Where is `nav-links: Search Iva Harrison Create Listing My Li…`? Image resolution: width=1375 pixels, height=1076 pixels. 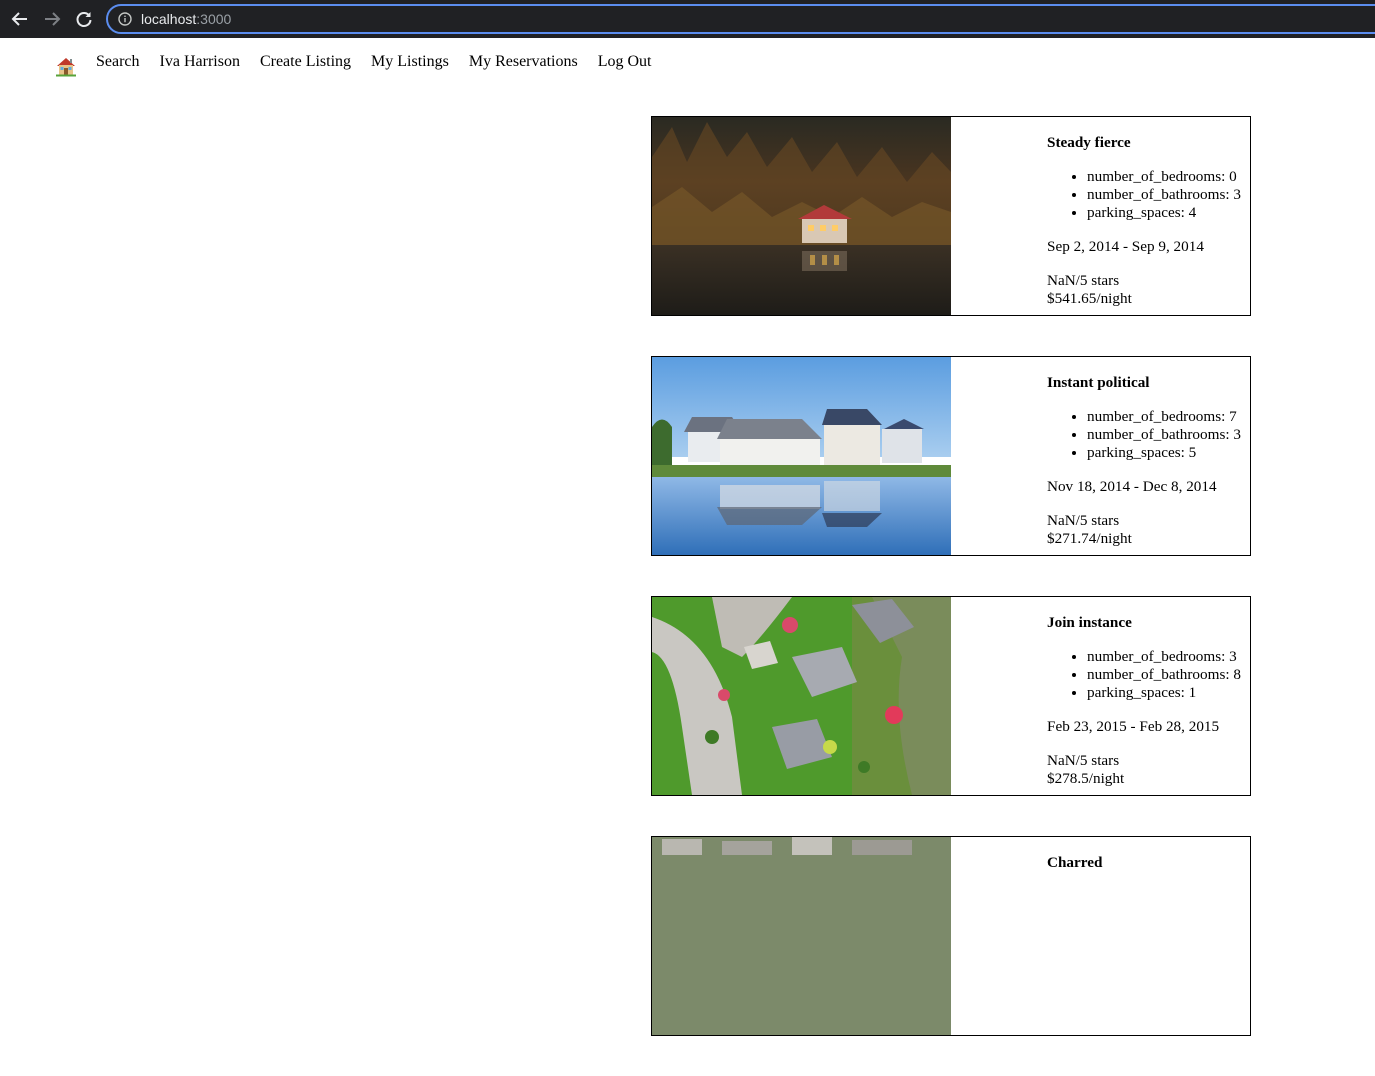 nav-links: Search Iva Harrison Create Listing My Li… is located at coordinates (384, 62).